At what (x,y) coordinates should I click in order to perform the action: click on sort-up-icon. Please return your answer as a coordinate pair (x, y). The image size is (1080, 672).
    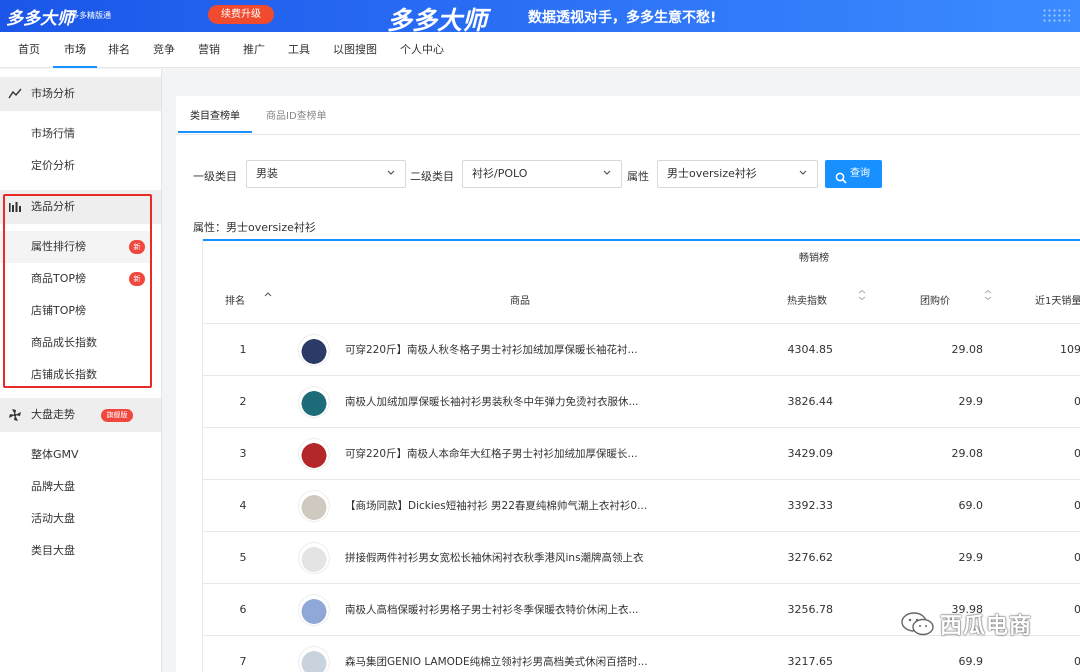
    Looking at the image, I should click on (268, 295).